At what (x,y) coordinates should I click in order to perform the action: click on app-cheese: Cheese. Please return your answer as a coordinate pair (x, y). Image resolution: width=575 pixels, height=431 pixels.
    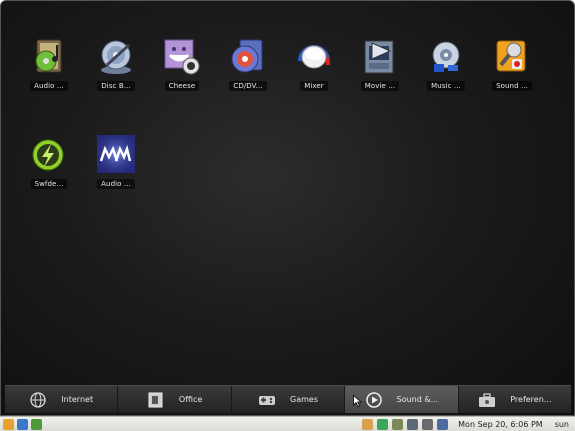
    Looking at the image, I should click on (182, 68).